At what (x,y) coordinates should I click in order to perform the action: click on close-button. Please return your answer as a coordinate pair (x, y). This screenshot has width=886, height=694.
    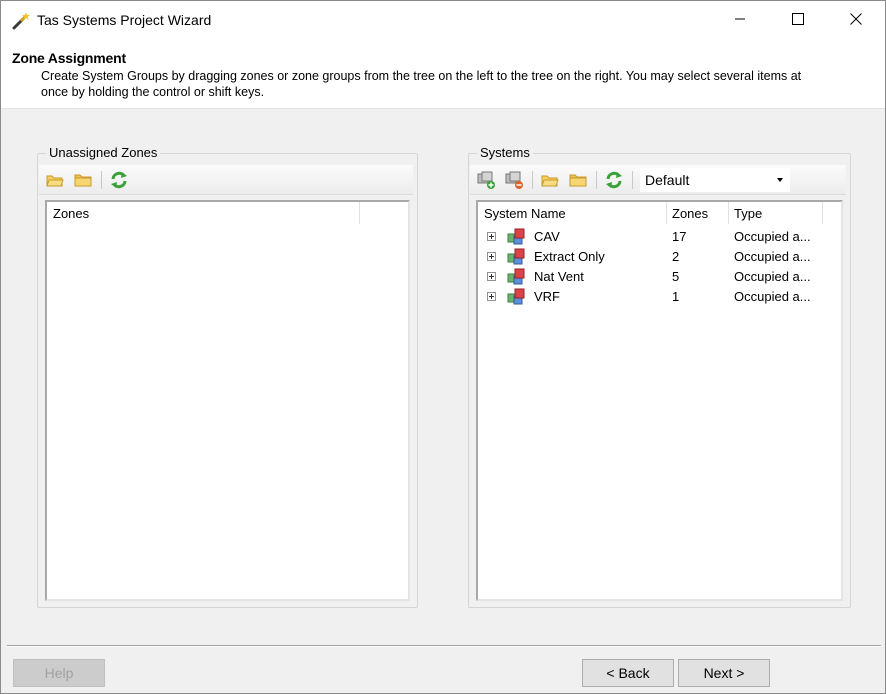
    Looking at the image, I should click on (856, 20).